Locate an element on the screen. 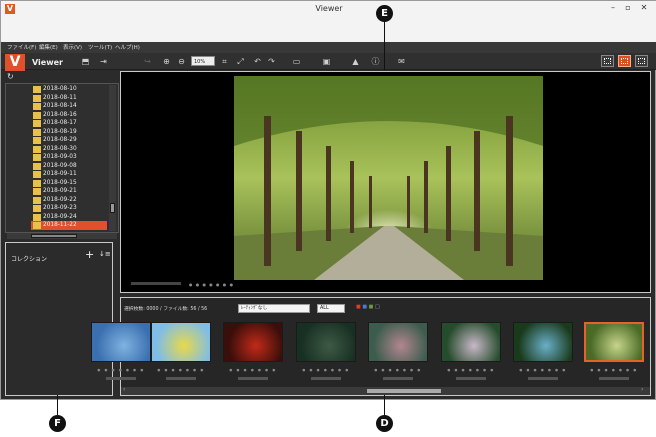 This screenshot has height=437, width=656. window-title: Viewer is located at coordinates (329, 8).